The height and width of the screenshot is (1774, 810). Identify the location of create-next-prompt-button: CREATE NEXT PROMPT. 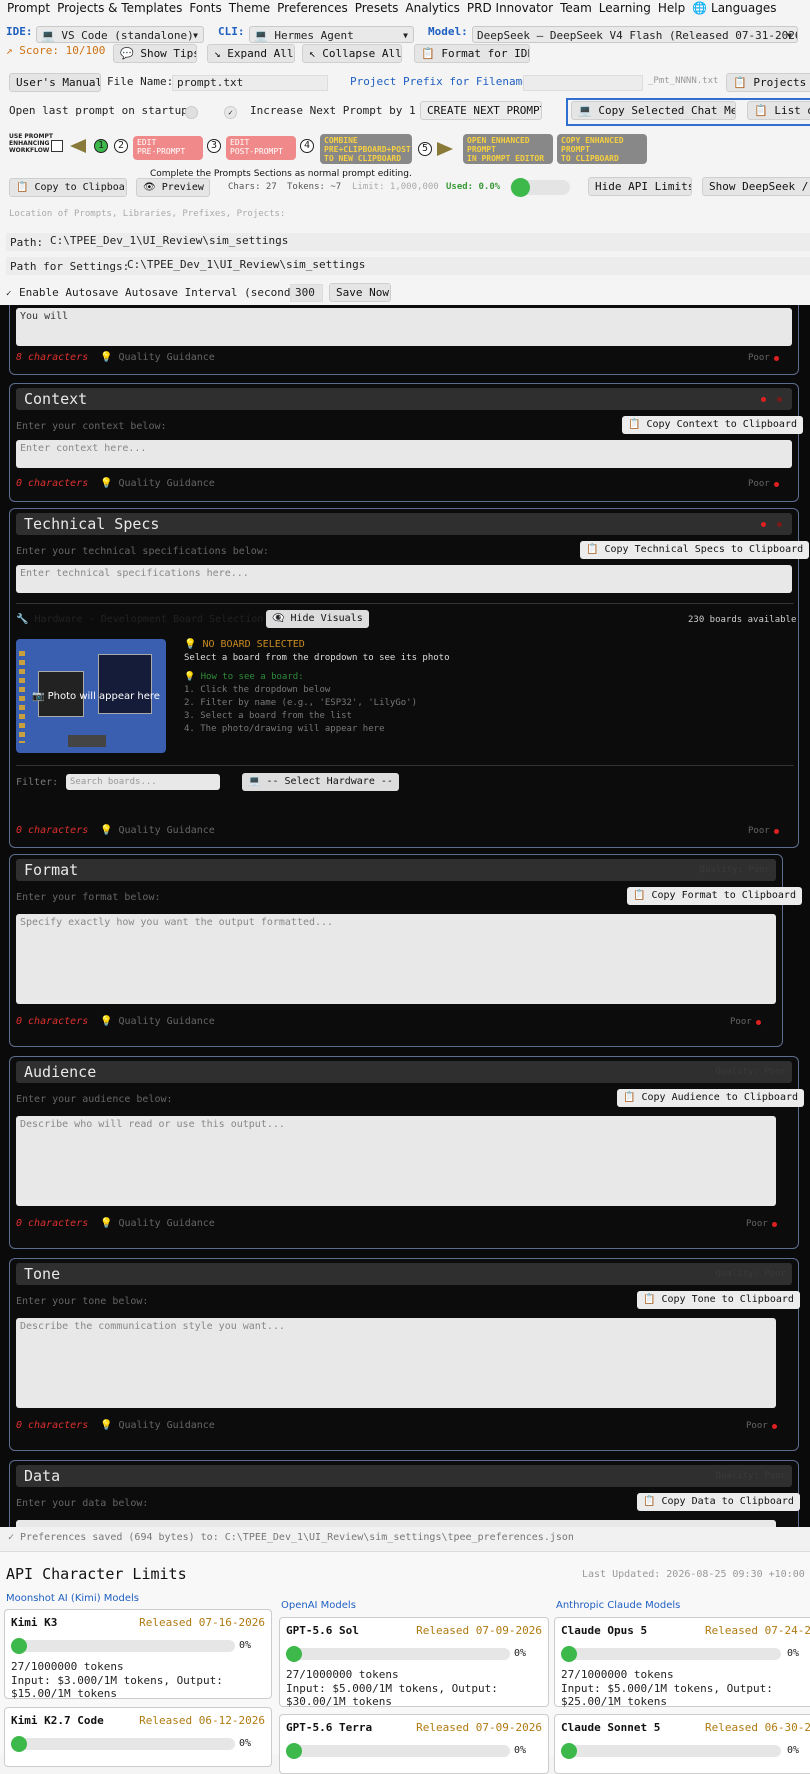
(481, 110).